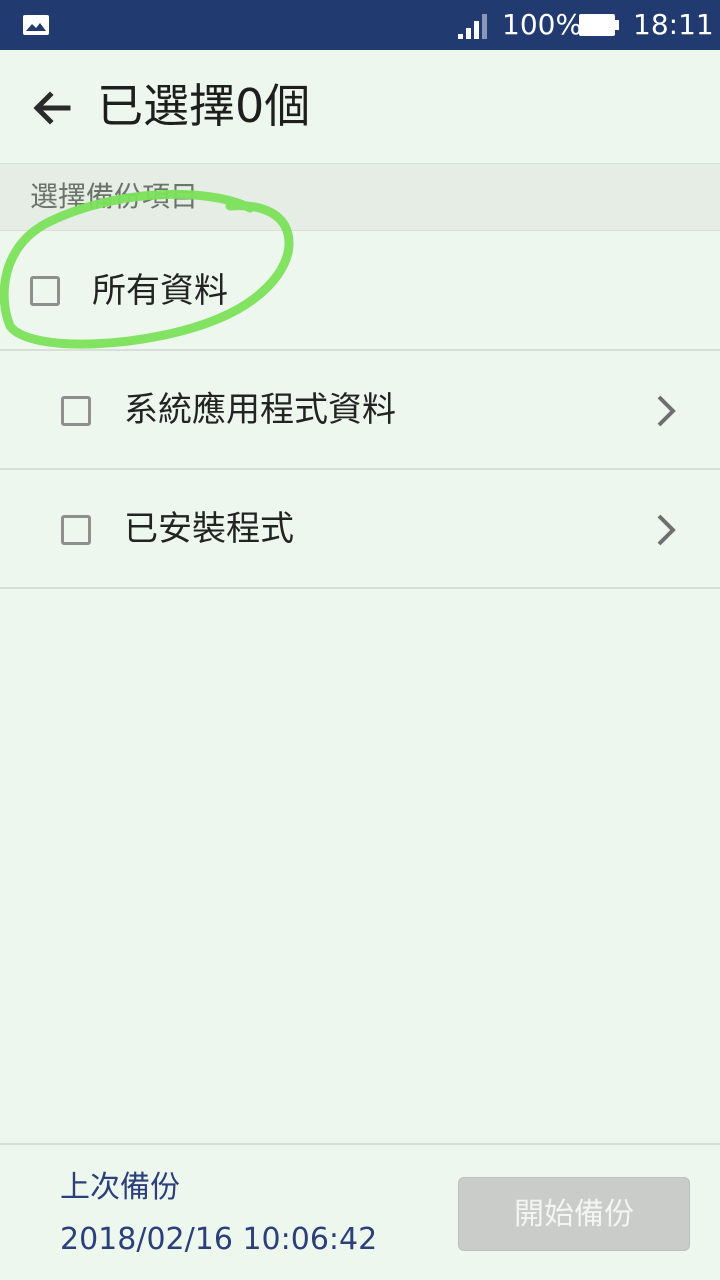  Describe the element at coordinates (360, 291) in the screenshot. I see `list-item-all-data: 所有資料` at that location.